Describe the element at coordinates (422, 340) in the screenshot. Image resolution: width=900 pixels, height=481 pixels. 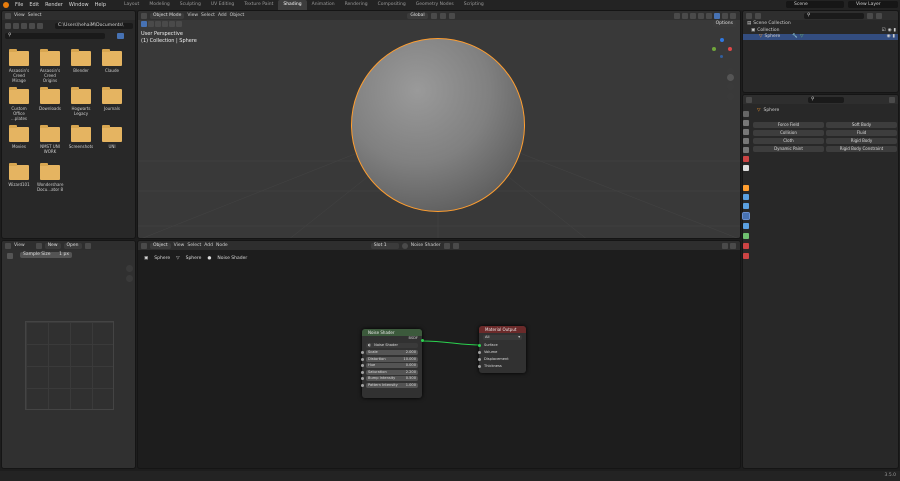
I see `bsdf-output-socket` at that location.